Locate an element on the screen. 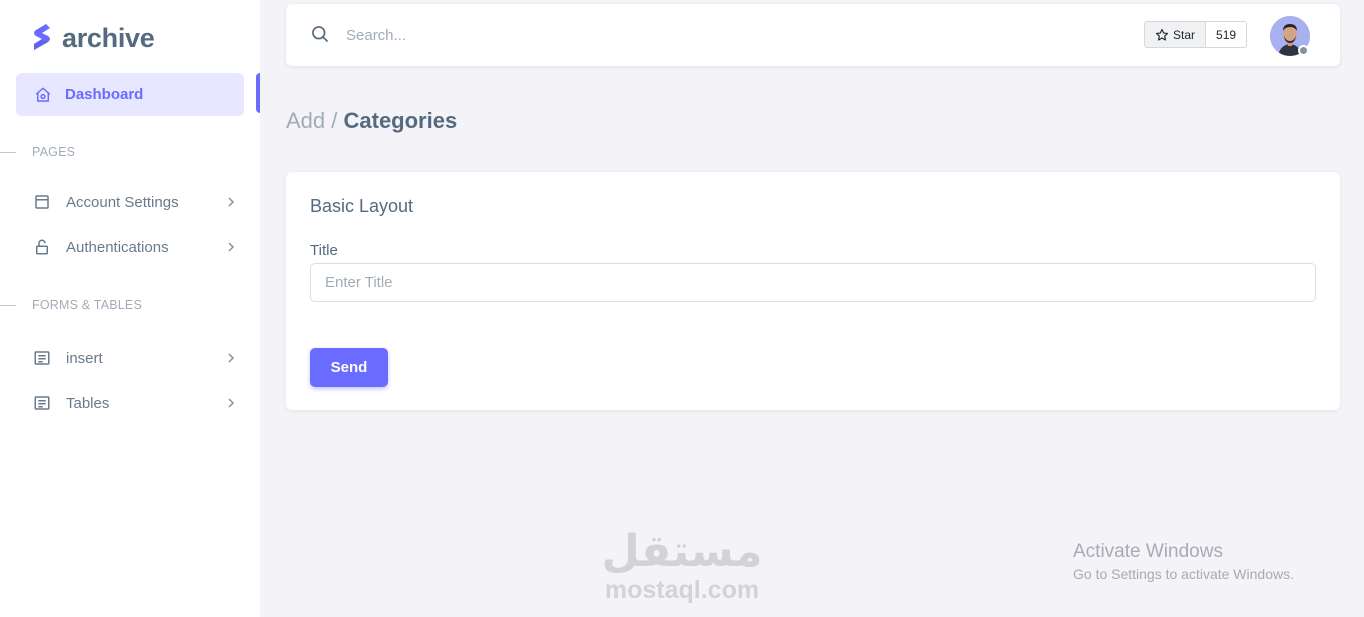  watermark-latin: mostaql.com is located at coordinates (682, 590).